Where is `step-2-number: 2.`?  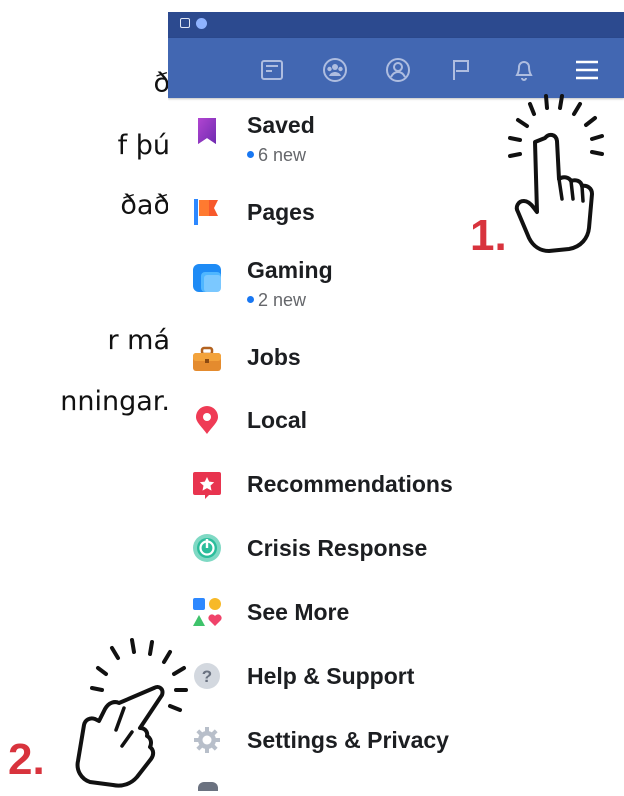 step-2-number: 2. is located at coordinates (26, 759).